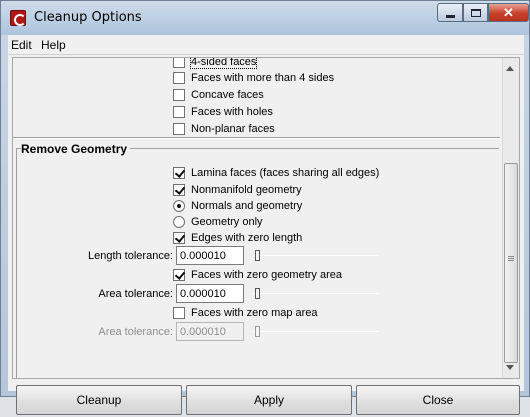 The height and width of the screenshot is (417, 530). What do you see at coordinates (510, 68) in the screenshot?
I see `scroll-up-arrow-icon` at bounding box center [510, 68].